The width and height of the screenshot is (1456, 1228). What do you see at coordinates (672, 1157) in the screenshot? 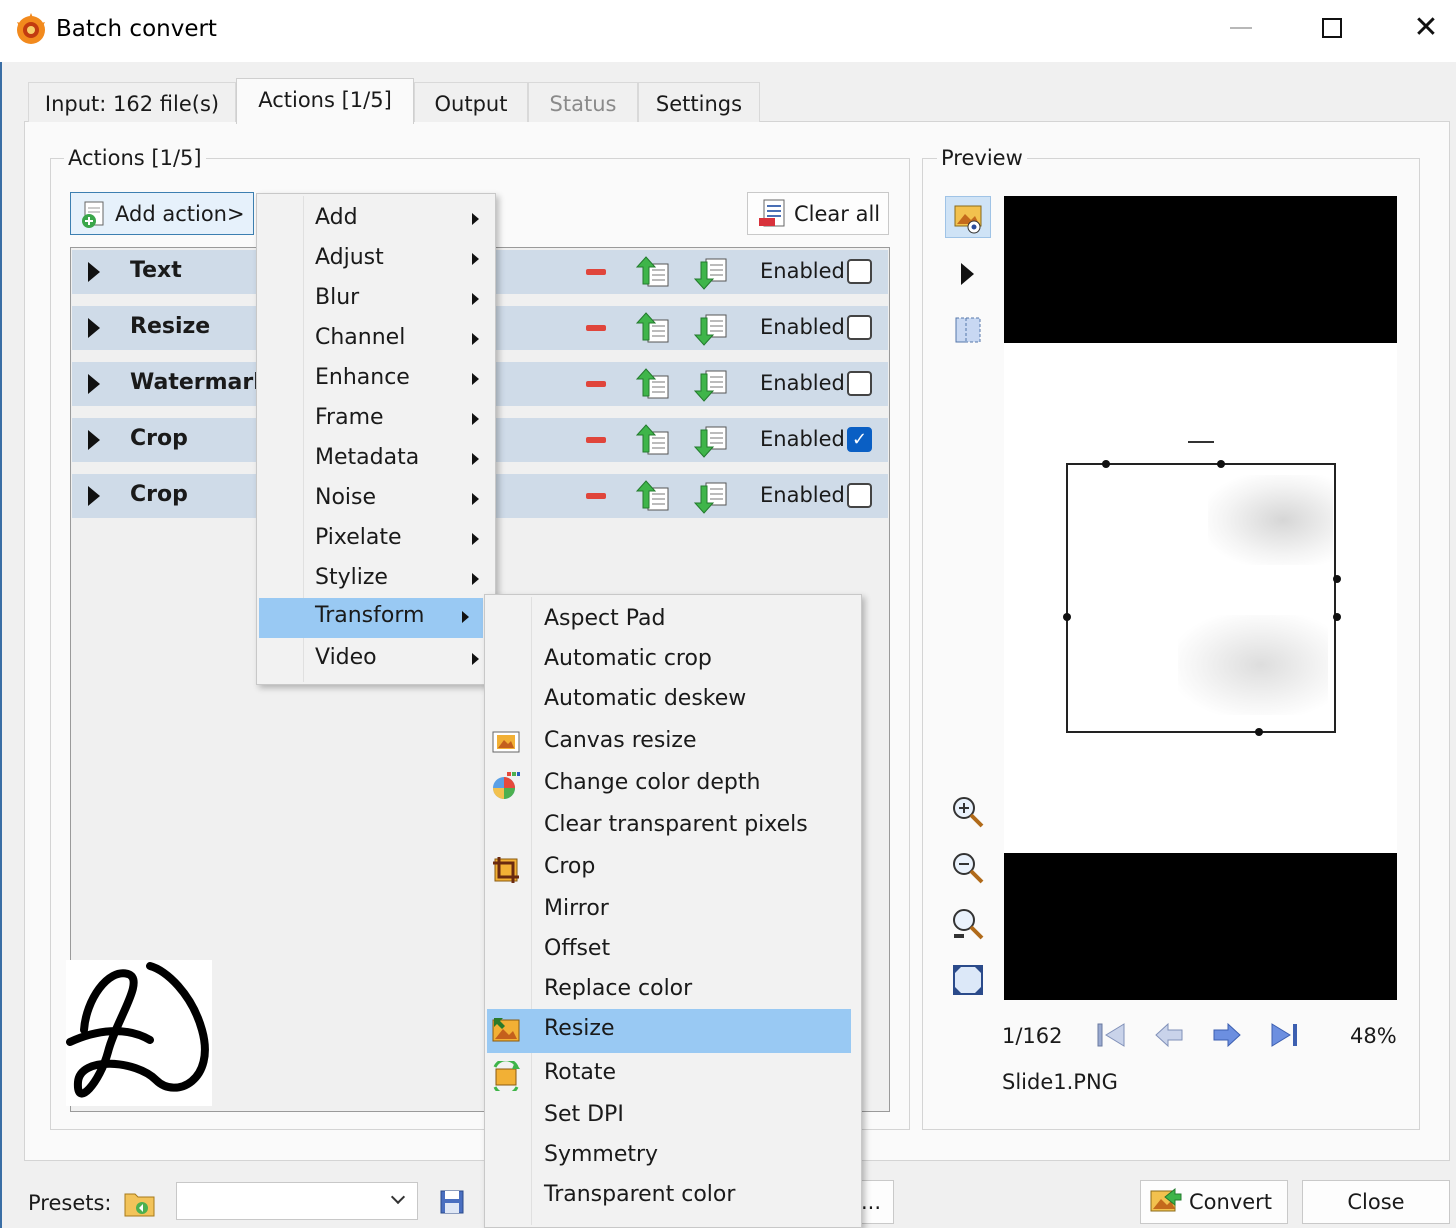
I see `submenu-item-symmetry: Symmetry` at bounding box center [672, 1157].